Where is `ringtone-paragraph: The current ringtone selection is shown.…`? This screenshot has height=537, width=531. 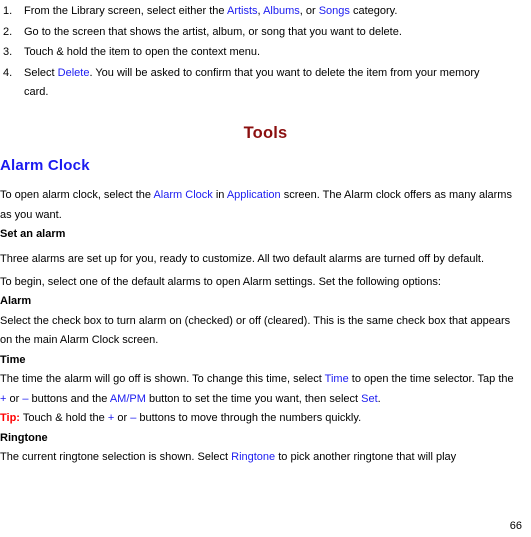
ringtone-paragraph: The current ringtone selection is shown.… is located at coordinates (265, 458).